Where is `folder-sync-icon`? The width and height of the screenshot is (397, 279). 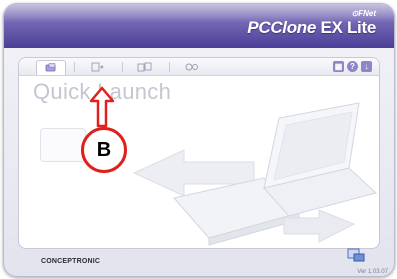
folder-sync-icon is located at coordinates (144, 66).